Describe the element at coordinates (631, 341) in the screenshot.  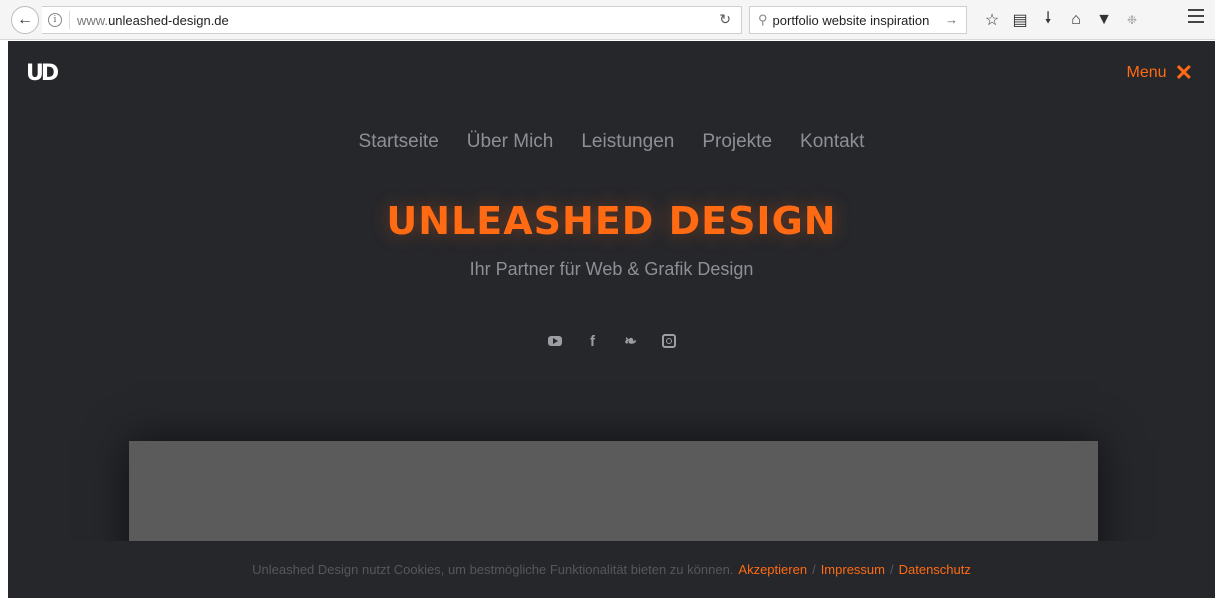
I see `twitter-icon: ❧` at that location.